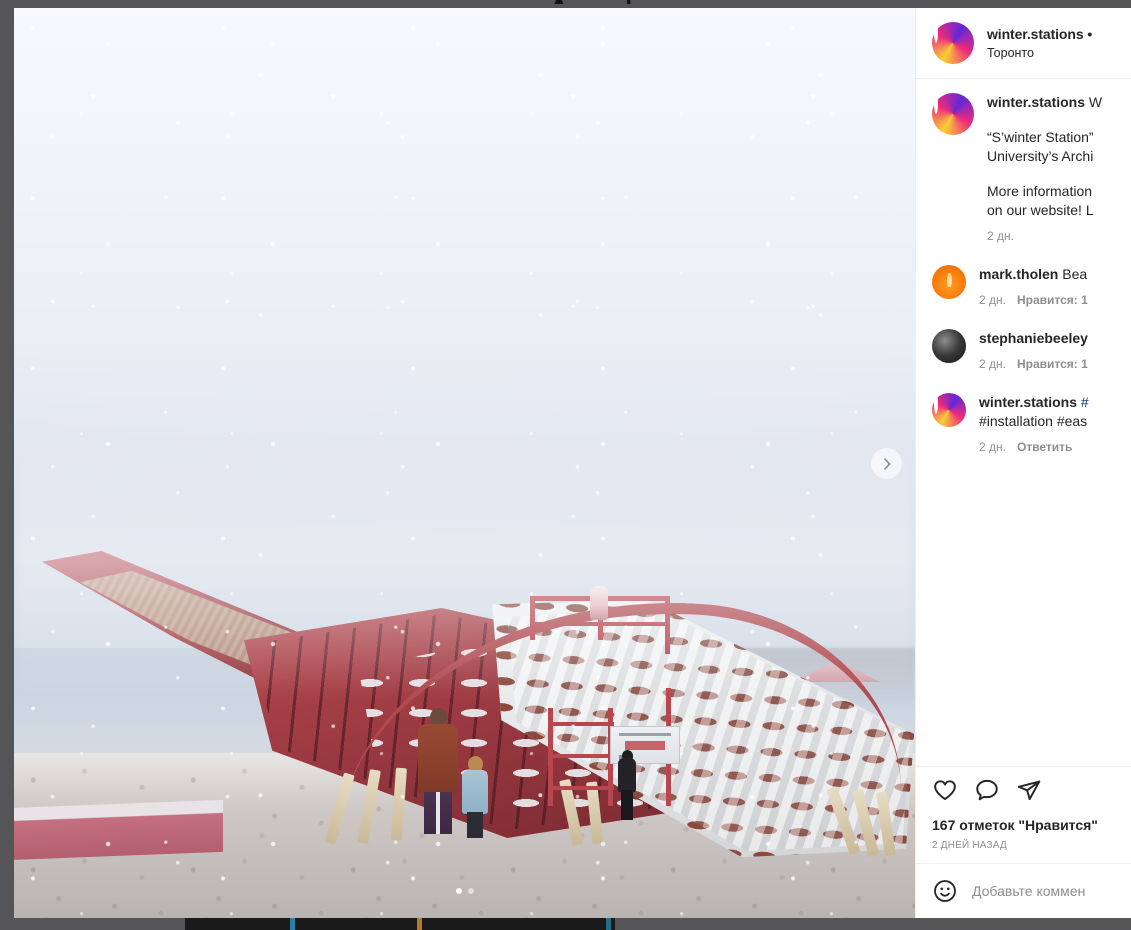 Image resolution: width=1131 pixels, height=930 pixels. Describe the element at coordinates (773, 4) in the screenshot. I see `chrome-glyph-c: ━` at that location.